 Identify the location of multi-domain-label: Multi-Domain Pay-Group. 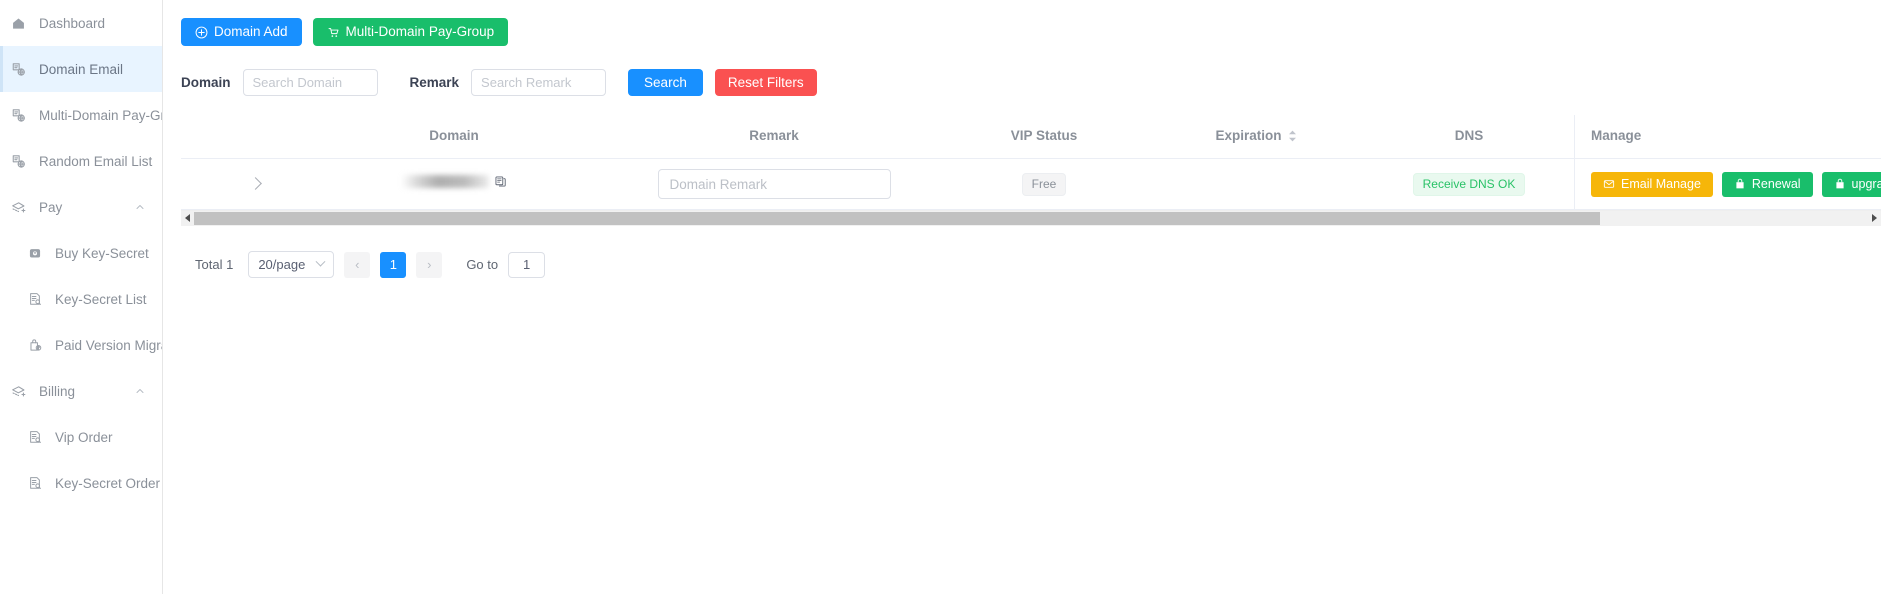
(420, 32).